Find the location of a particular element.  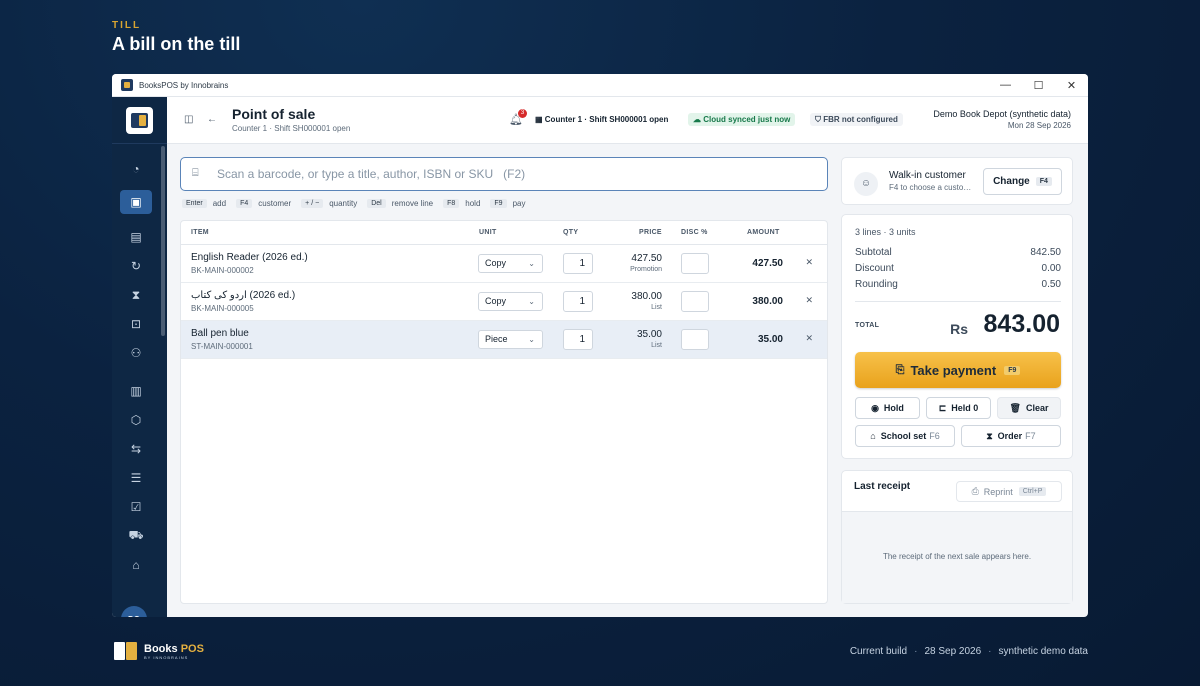

chevron-down-icon: ⌄ is located at coordinates (531, 339).